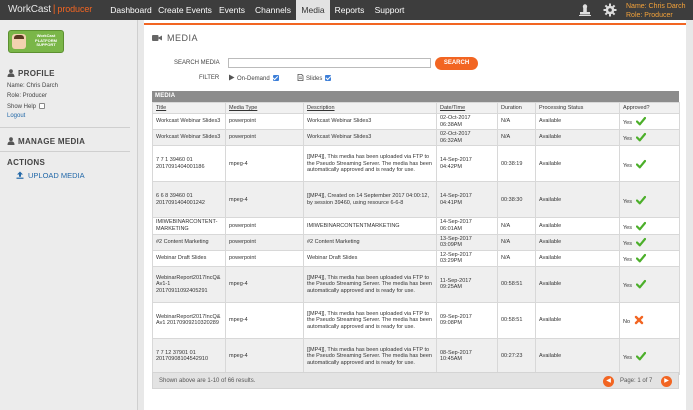  What do you see at coordinates (656, 11) in the screenshot?
I see `user-info: Name: Chris Darch Role: Producer` at bounding box center [656, 11].